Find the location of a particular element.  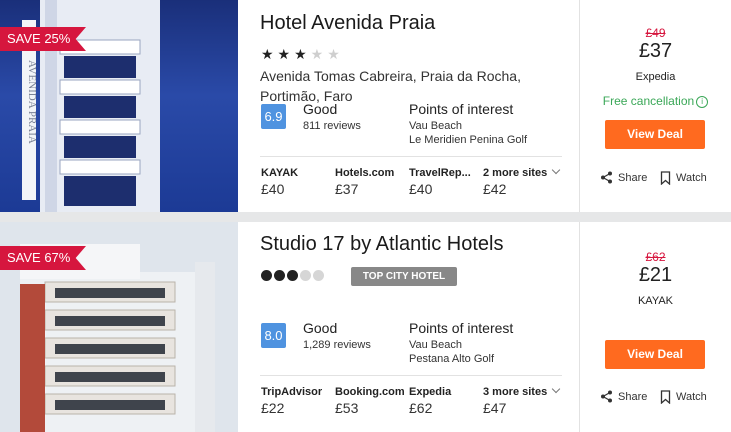

free-cancellation: Free cancellation i is located at coordinates (655, 101).